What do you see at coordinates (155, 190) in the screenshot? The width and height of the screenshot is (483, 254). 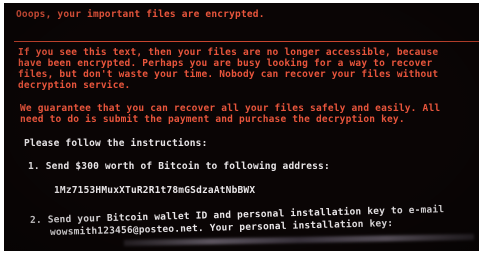 I see `bitcoin-address: 1Mz7153HMuxXTuR2R1t78mGSdzaAtNbBWX` at bounding box center [155, 190].